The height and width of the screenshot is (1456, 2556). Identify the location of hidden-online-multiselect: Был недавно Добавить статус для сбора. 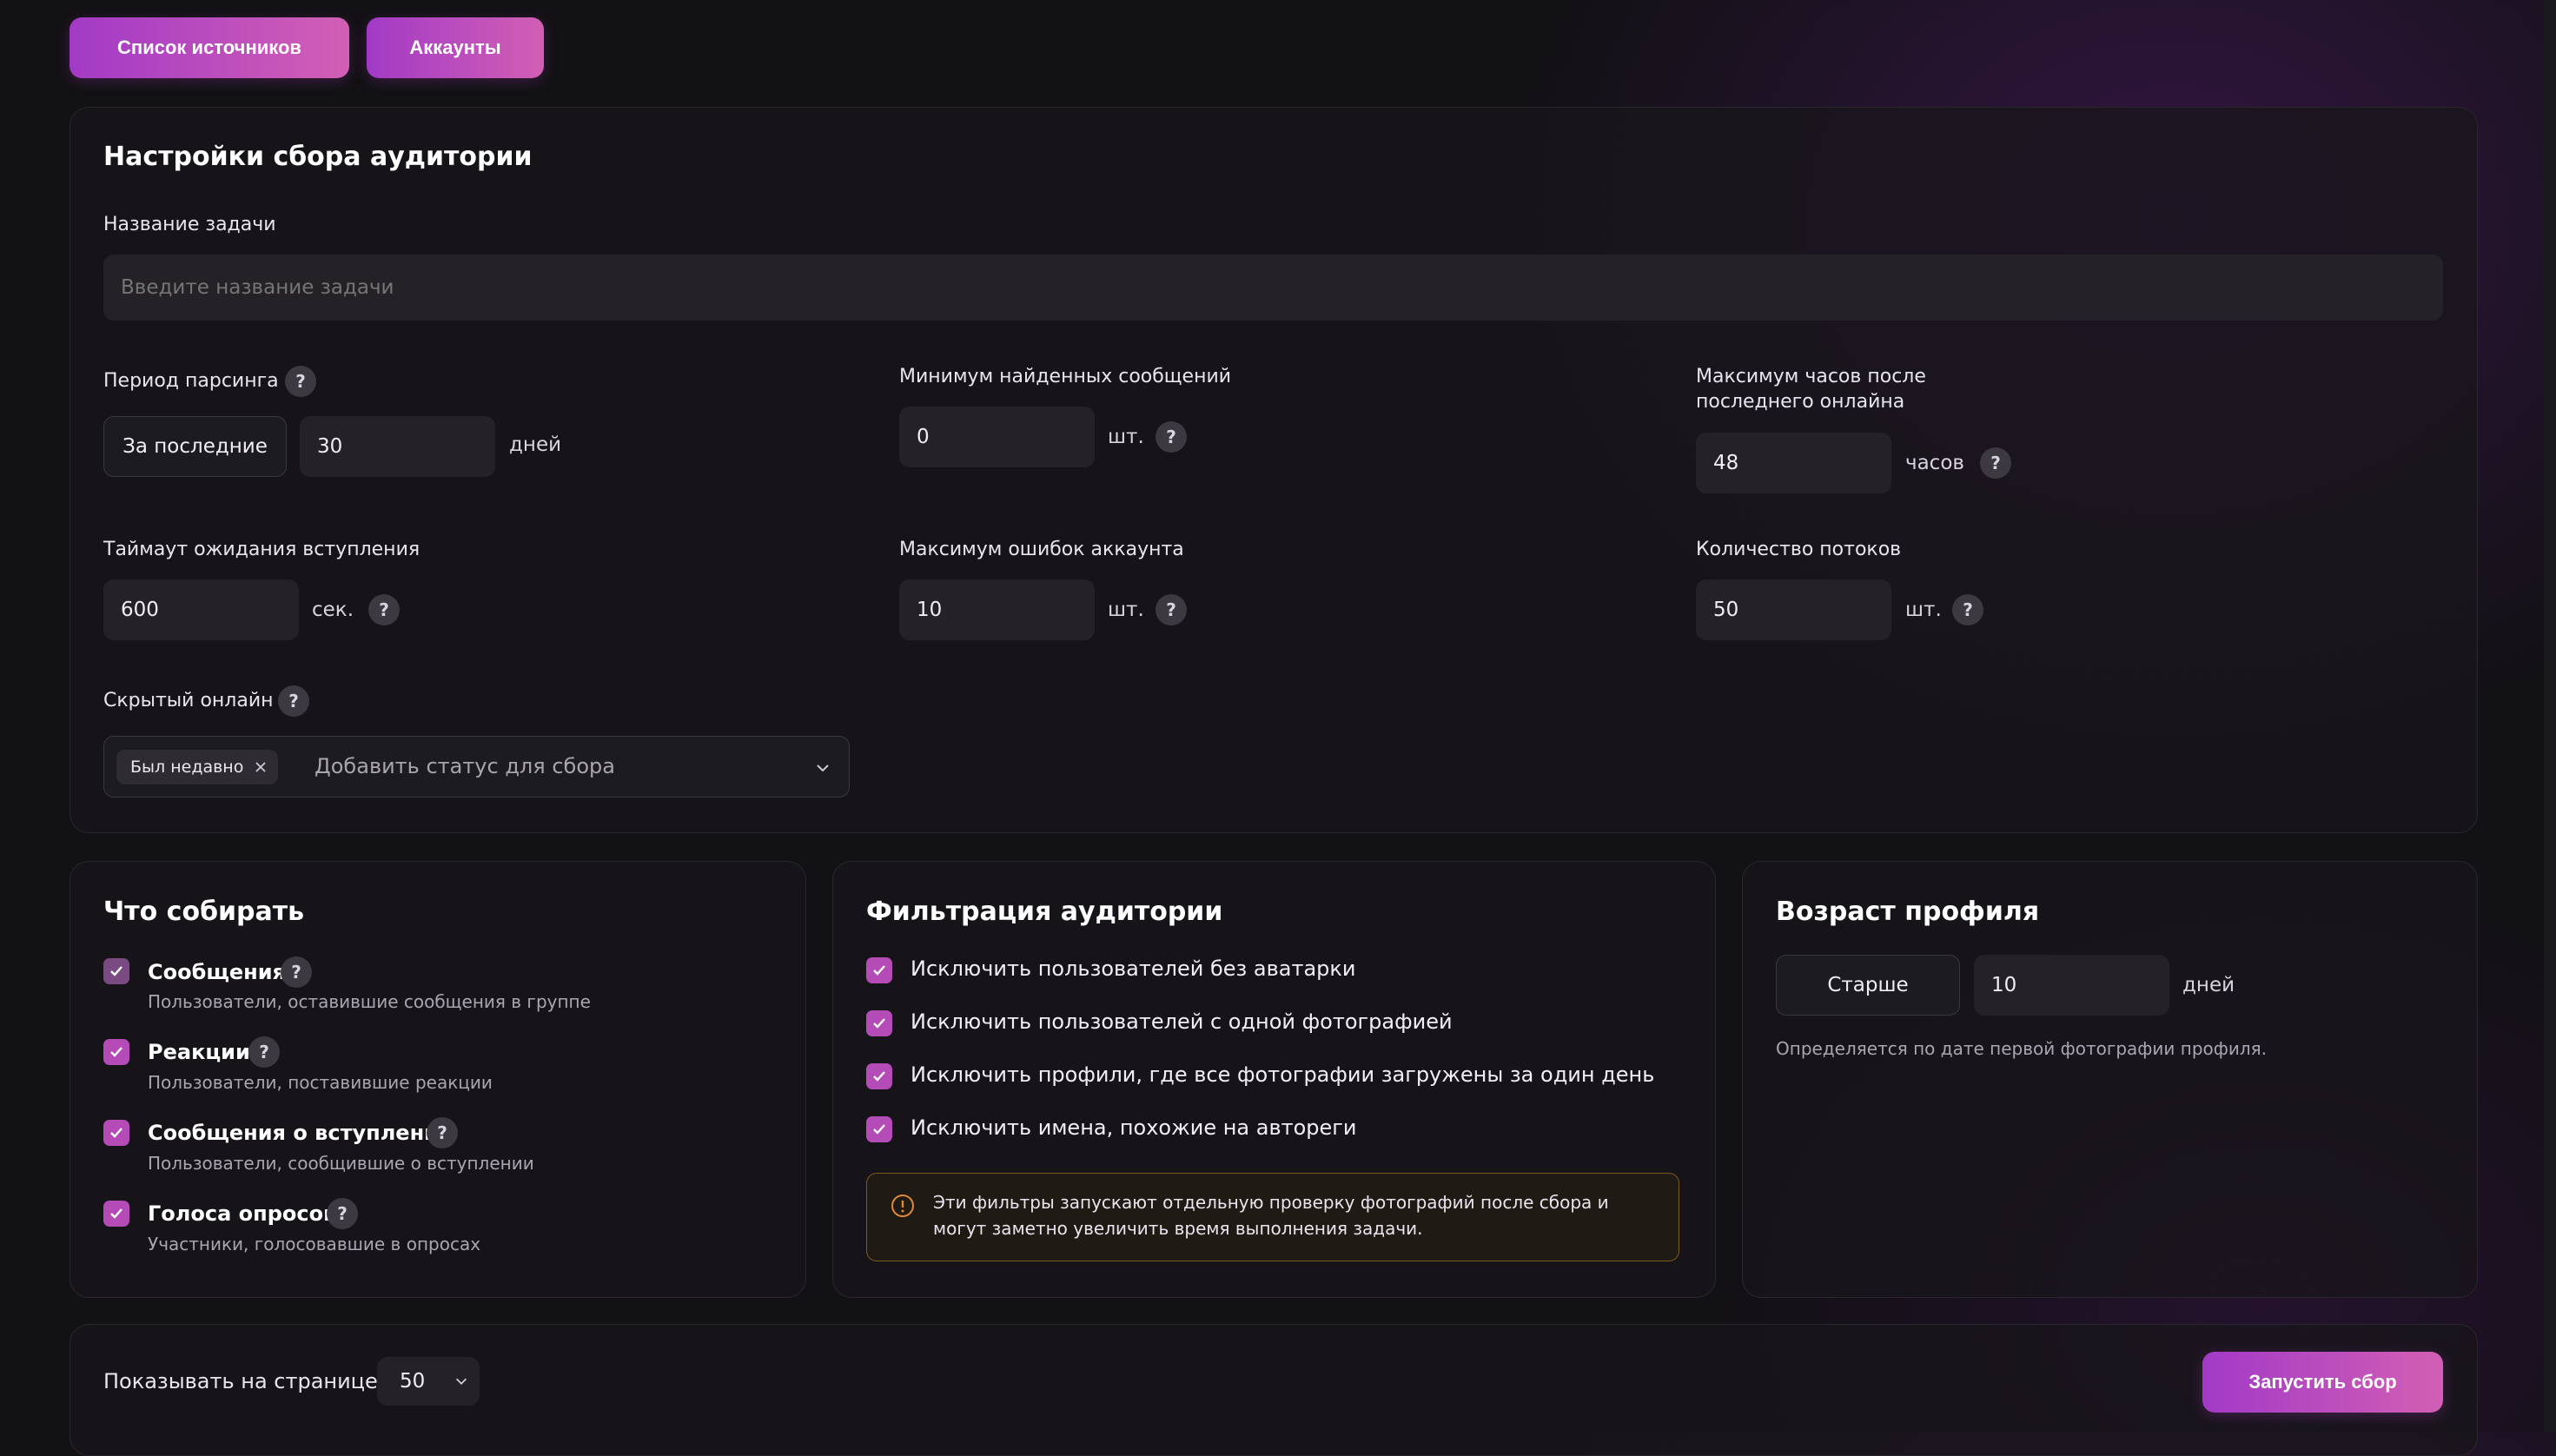
(477, 766).